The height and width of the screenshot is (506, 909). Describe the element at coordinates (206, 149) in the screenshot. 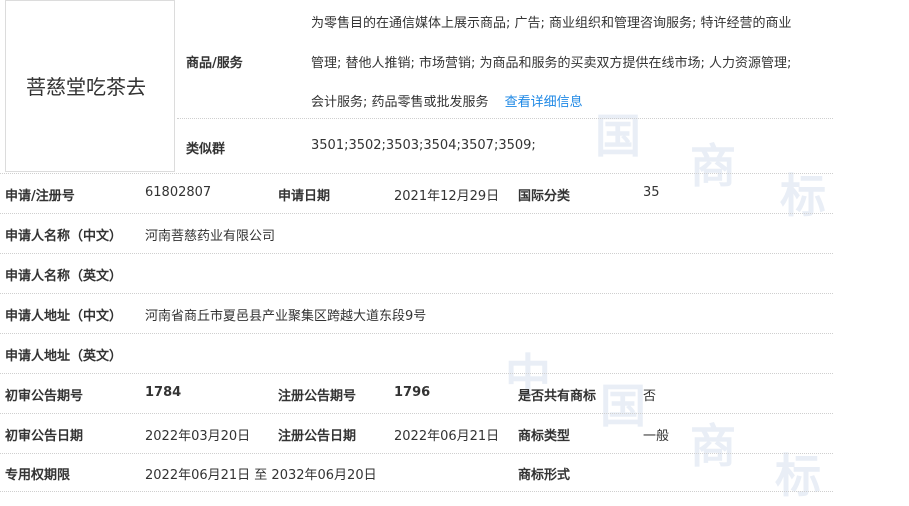

I see `similar-group-label: 类似群` at that location.